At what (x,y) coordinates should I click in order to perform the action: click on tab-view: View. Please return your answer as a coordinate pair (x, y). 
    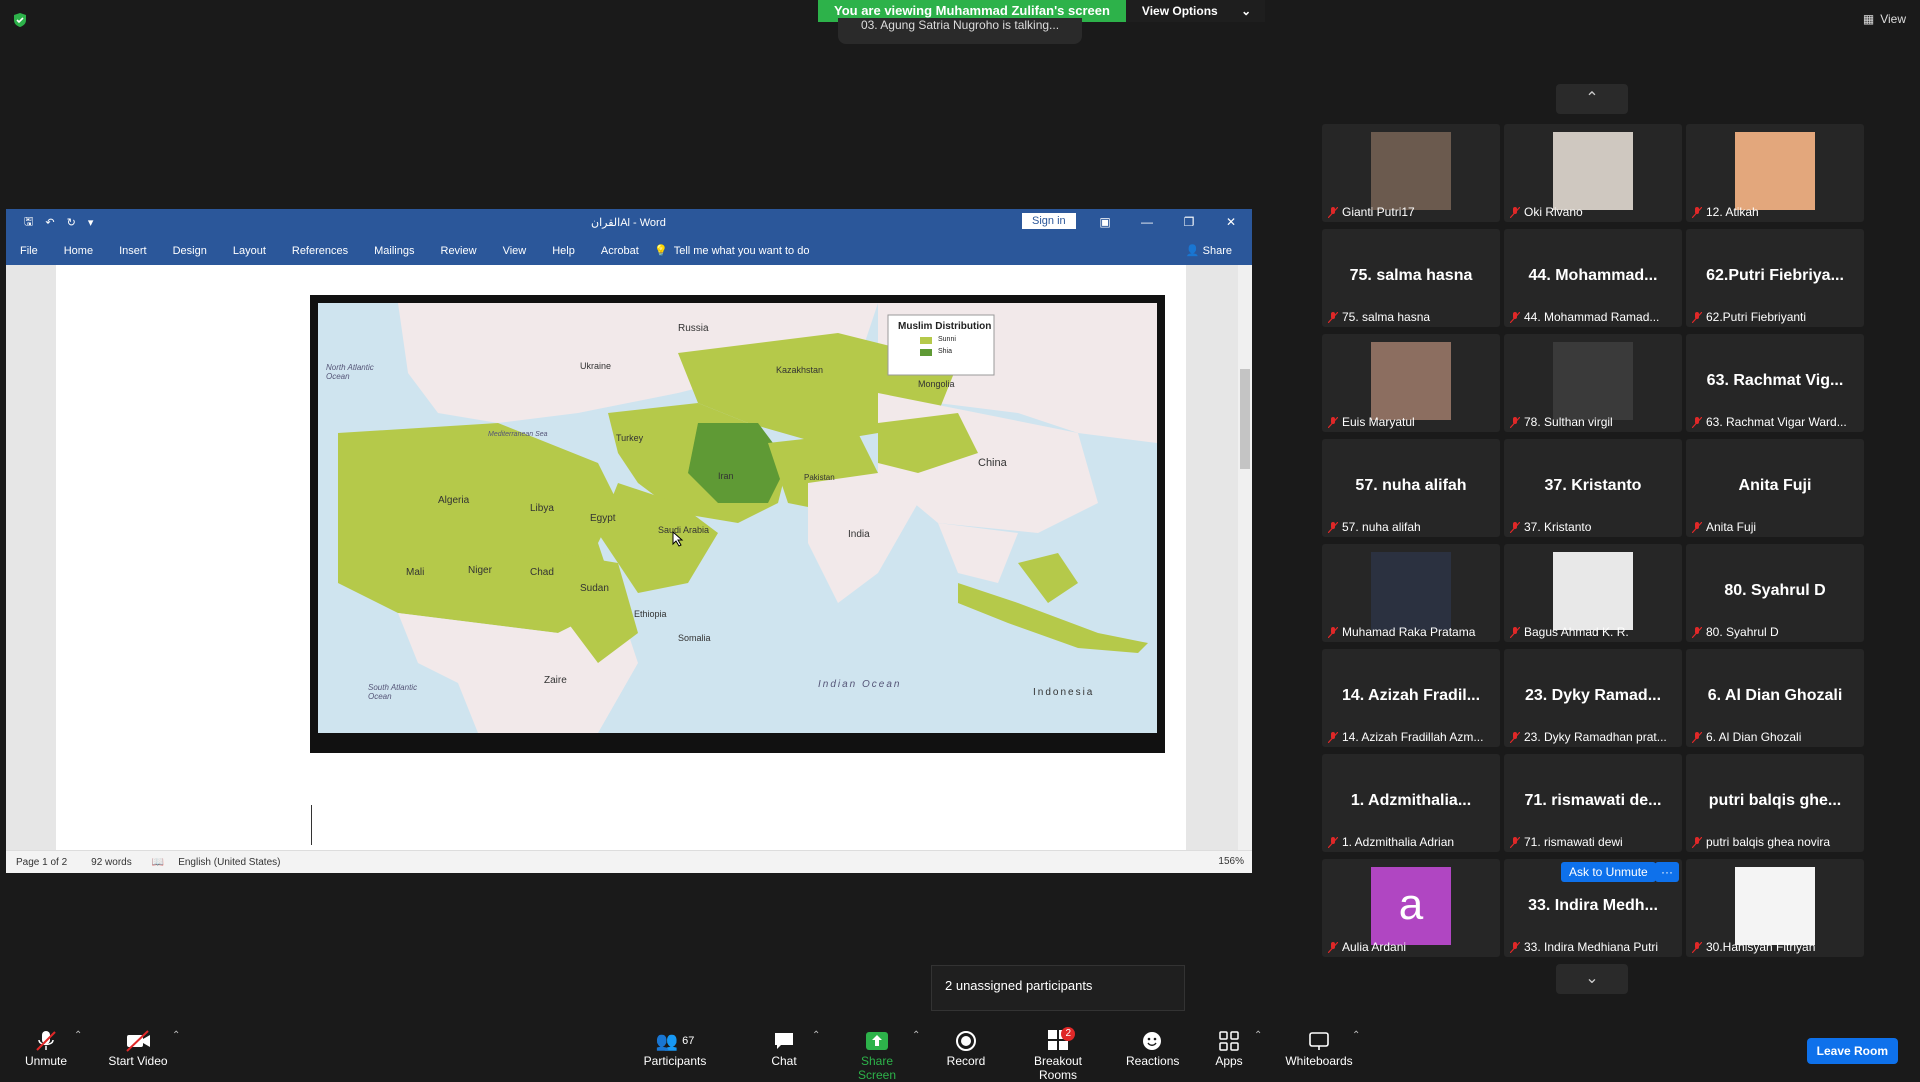
    Looking at the image, I should click on (515, 251).